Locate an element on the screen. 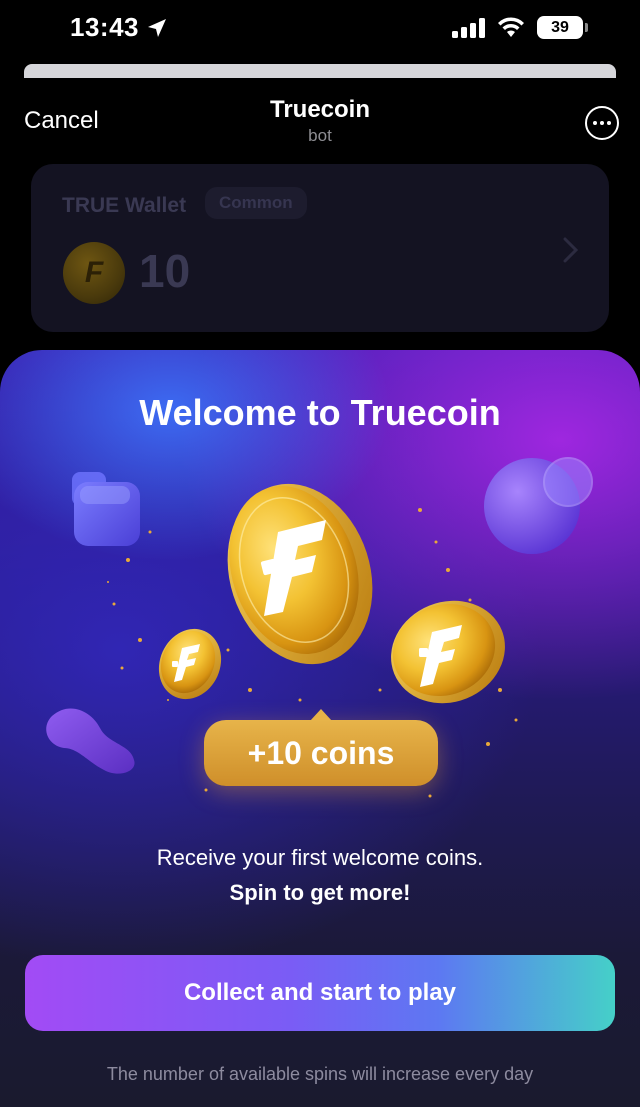  wallet-title: TRUE Wallet is located at coordinates (124, 205).